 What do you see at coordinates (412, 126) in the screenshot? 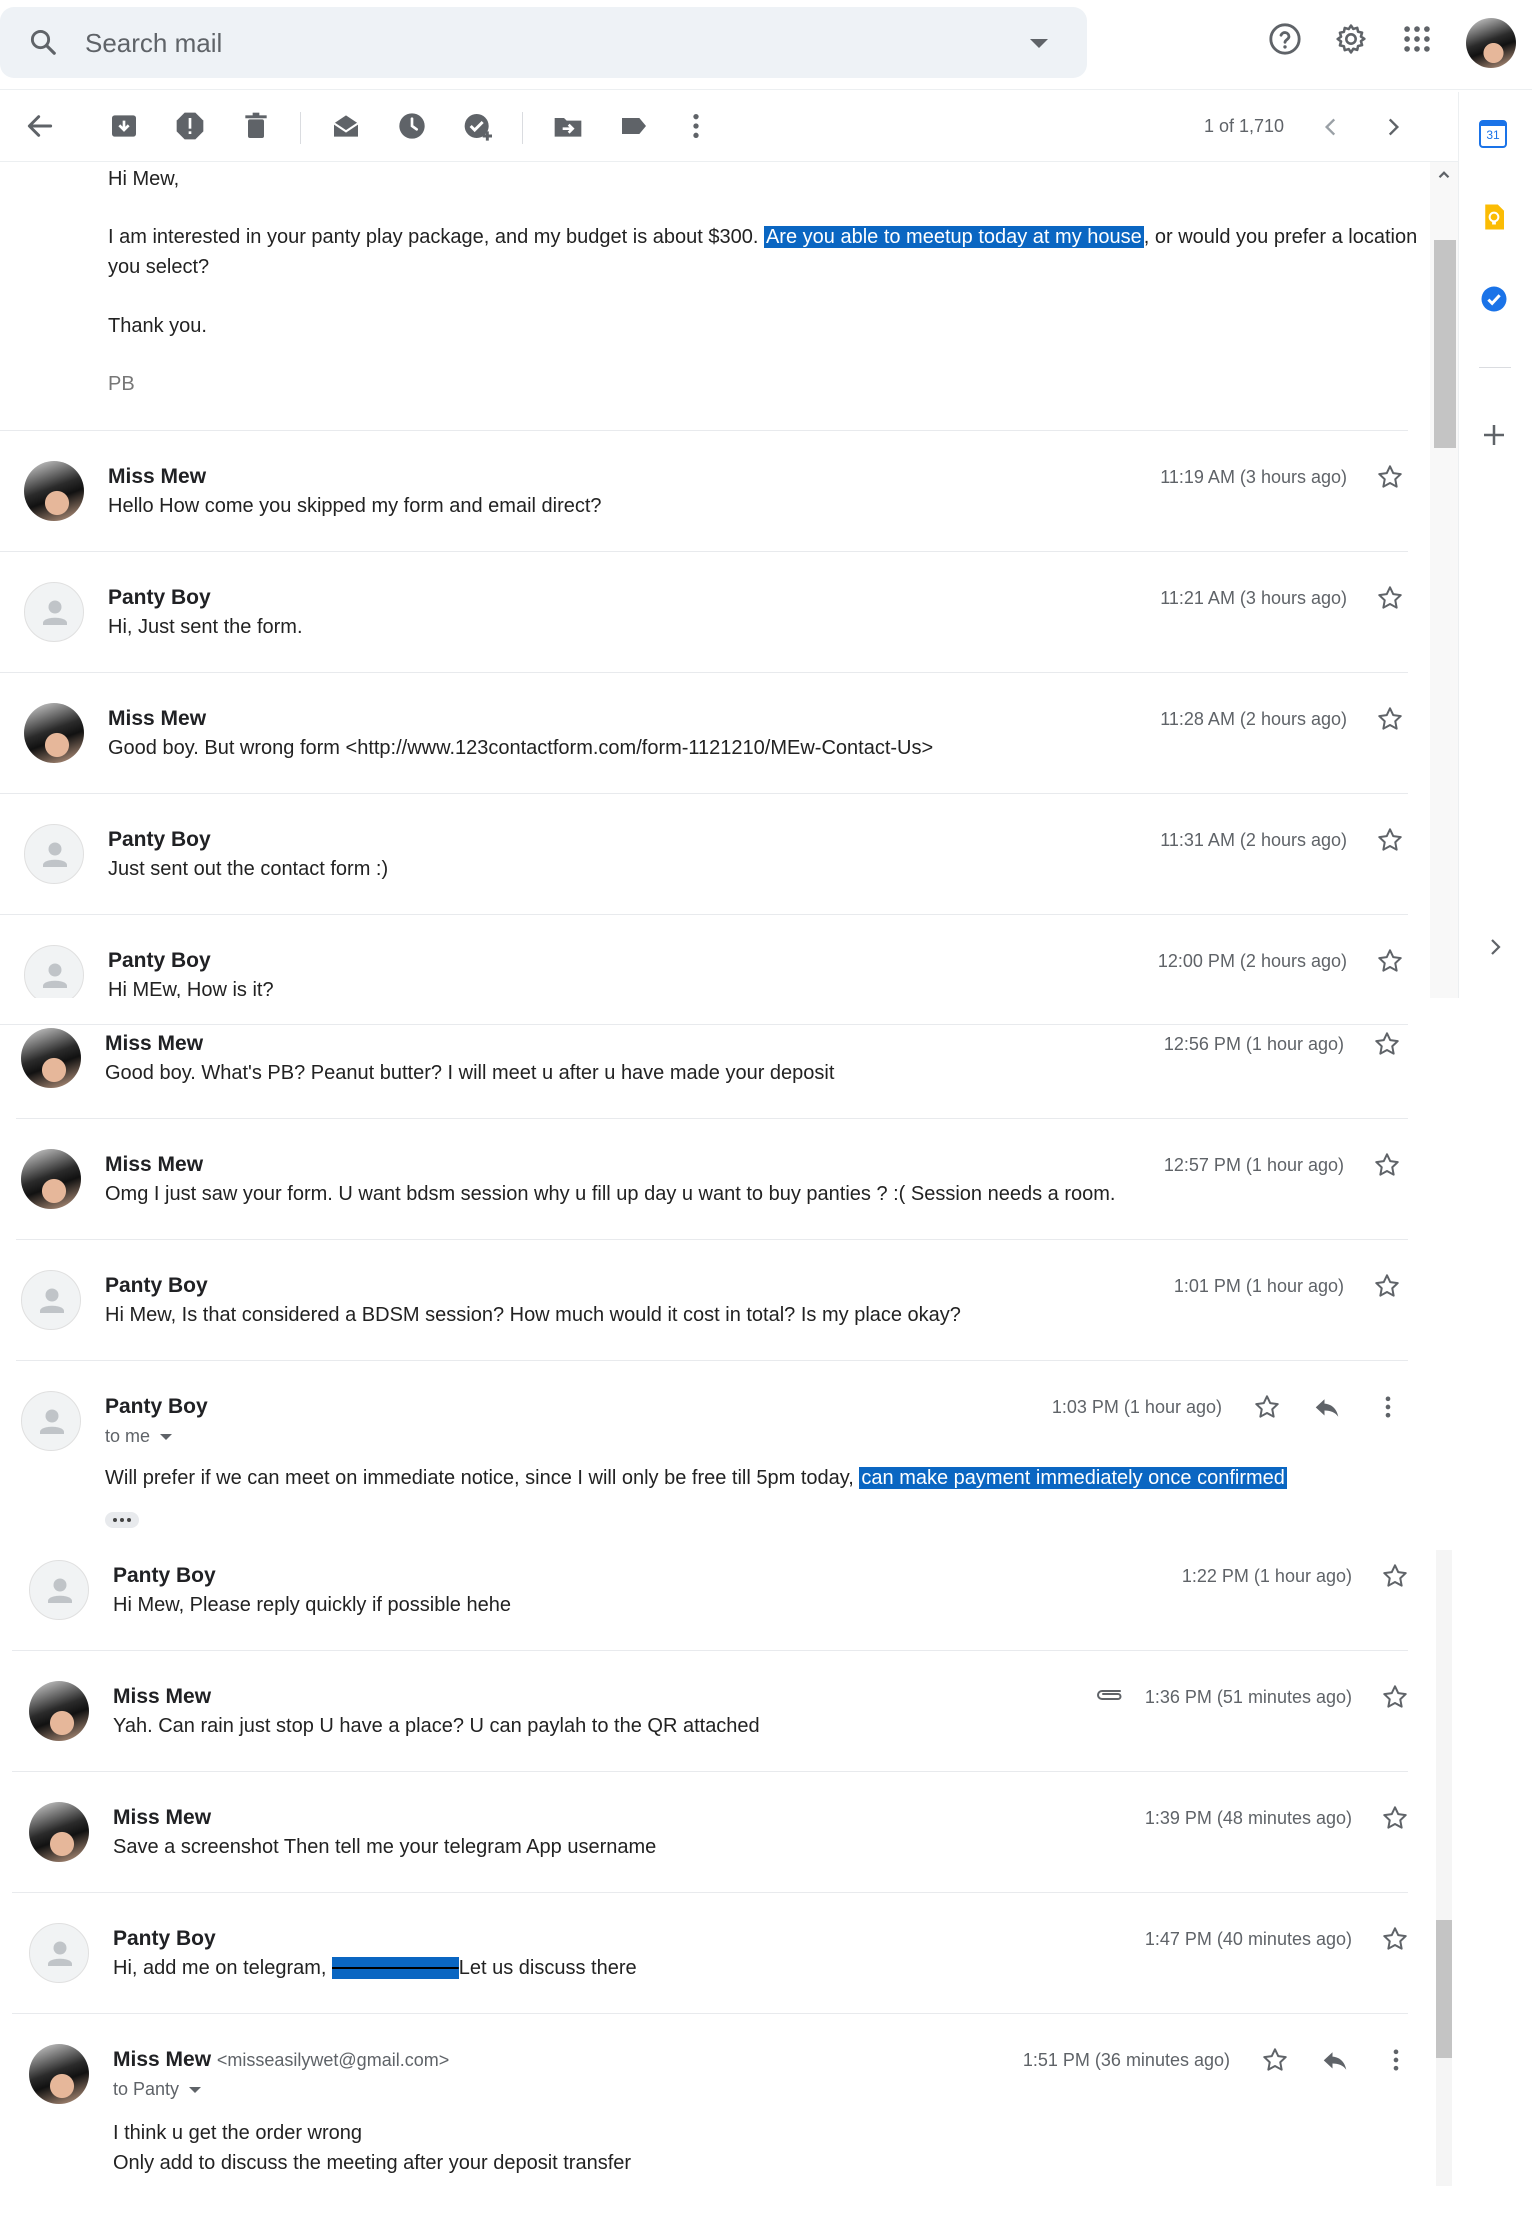
I see `snooze-clock-icon` at bounding box center [412, 126].